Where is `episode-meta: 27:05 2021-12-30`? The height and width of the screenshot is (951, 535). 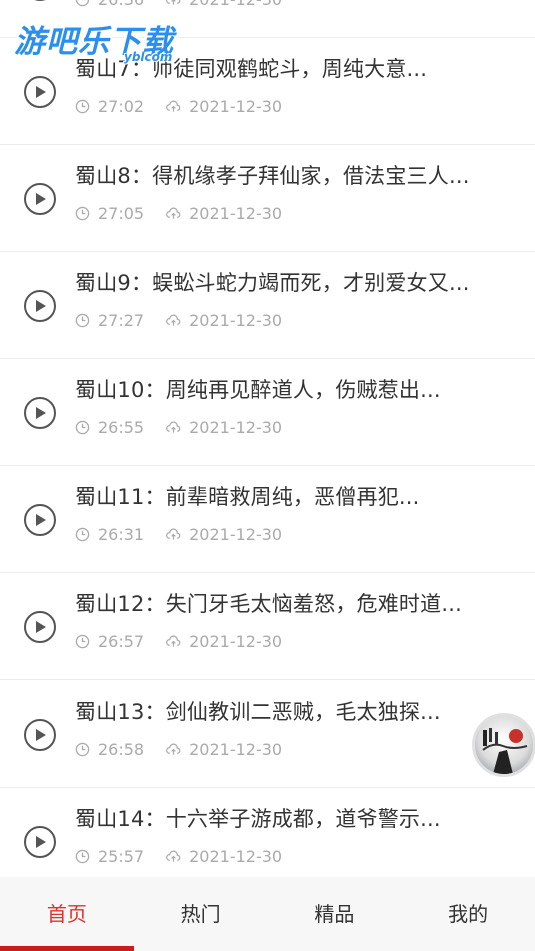 episode-meta: 27:05 2021-12-30 is located at coordinates (178, 213).